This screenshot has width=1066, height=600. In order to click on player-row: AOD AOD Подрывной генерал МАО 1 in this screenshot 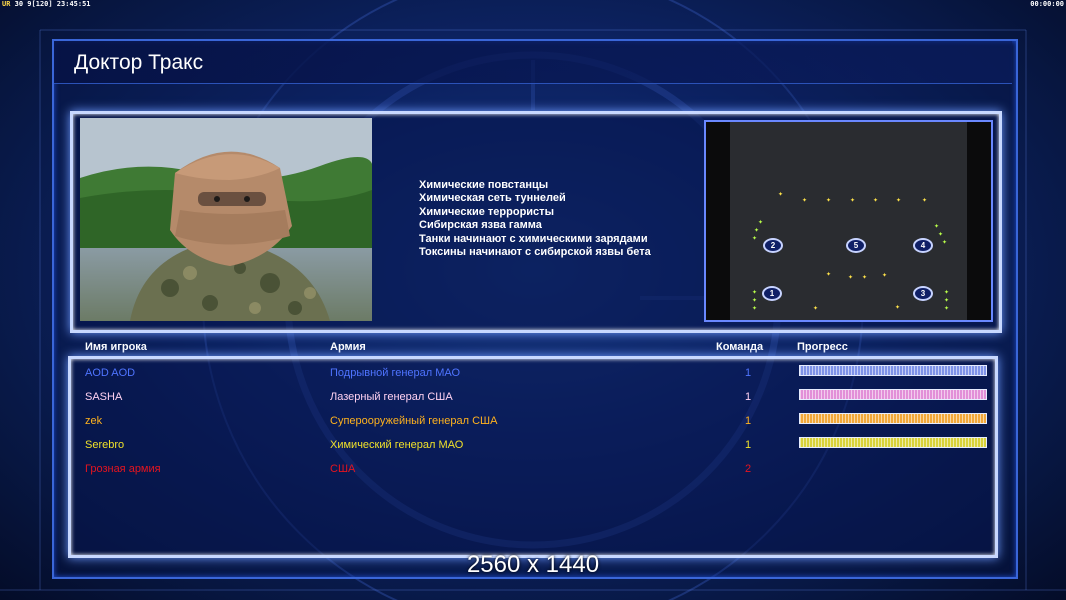, I will do `click(533, 376)`.